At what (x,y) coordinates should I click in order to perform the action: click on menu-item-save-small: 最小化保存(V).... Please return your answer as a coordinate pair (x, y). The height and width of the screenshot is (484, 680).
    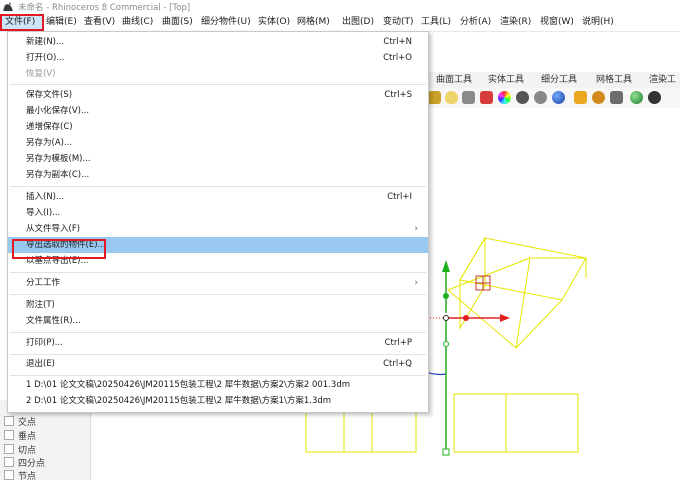
    Looking at the image, I should click on (218, 111).